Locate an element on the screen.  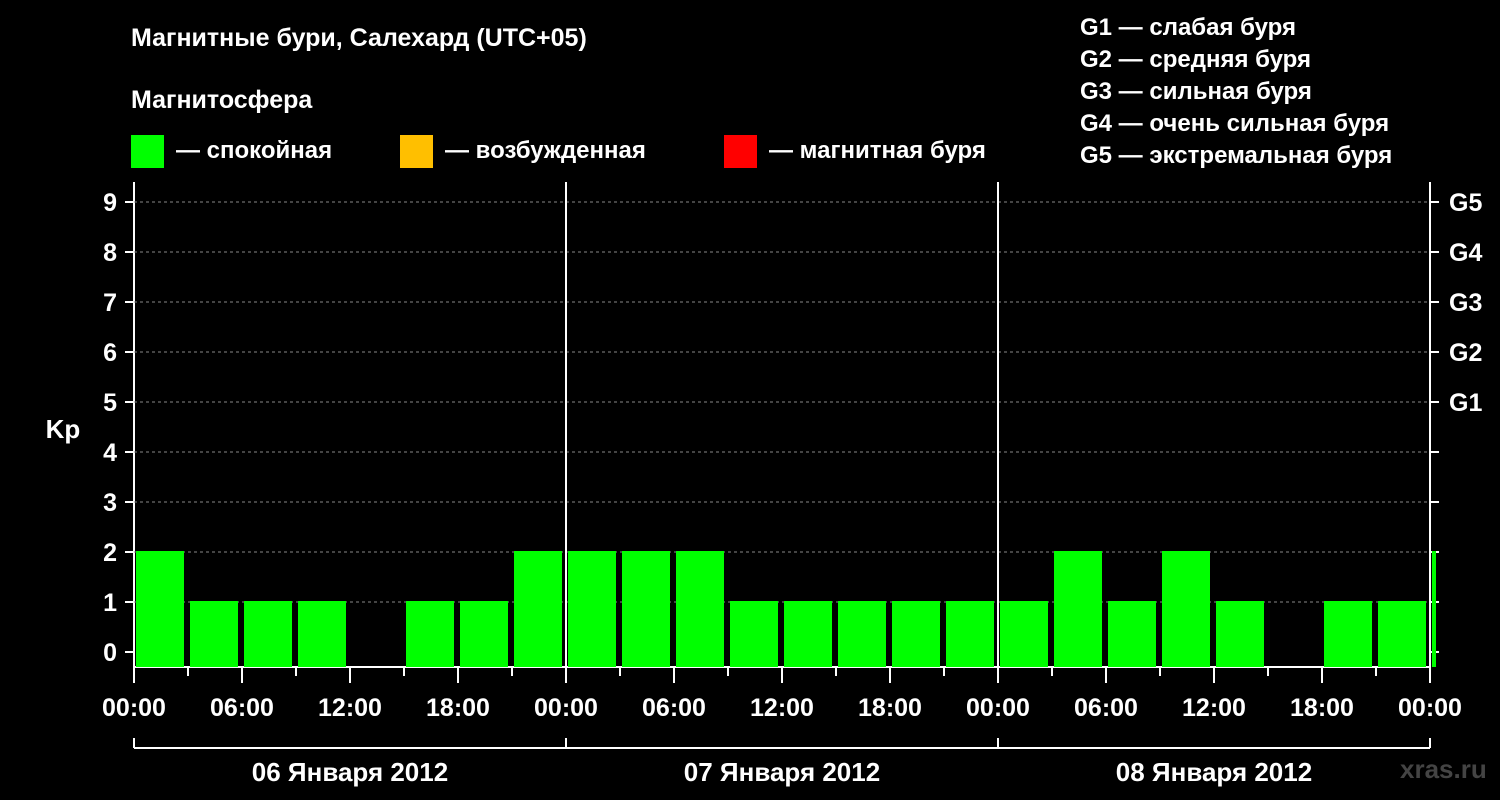
right-tick-label: G1 is located at coordinates (1465, 403).